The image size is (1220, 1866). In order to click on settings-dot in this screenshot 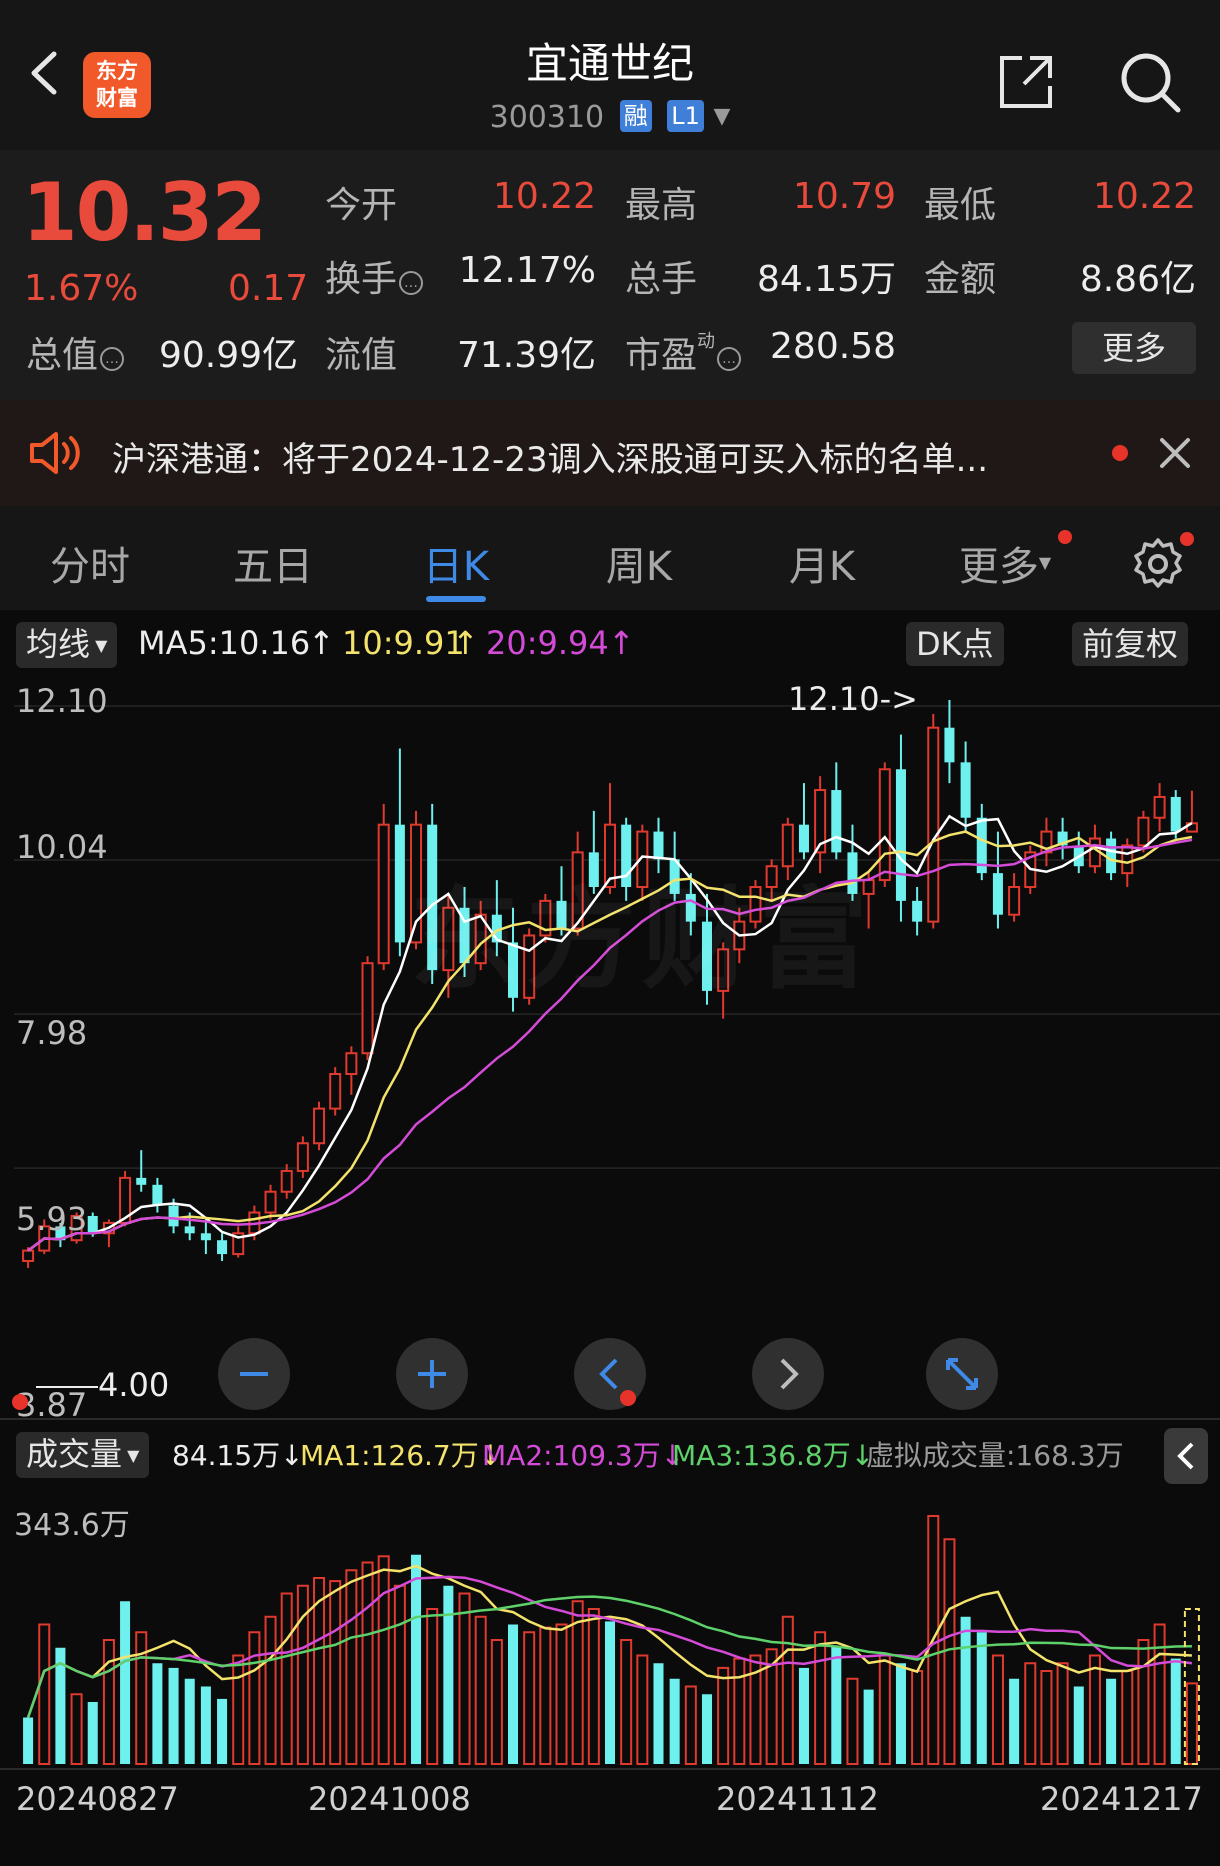, I will do `click(1187, 539)`.